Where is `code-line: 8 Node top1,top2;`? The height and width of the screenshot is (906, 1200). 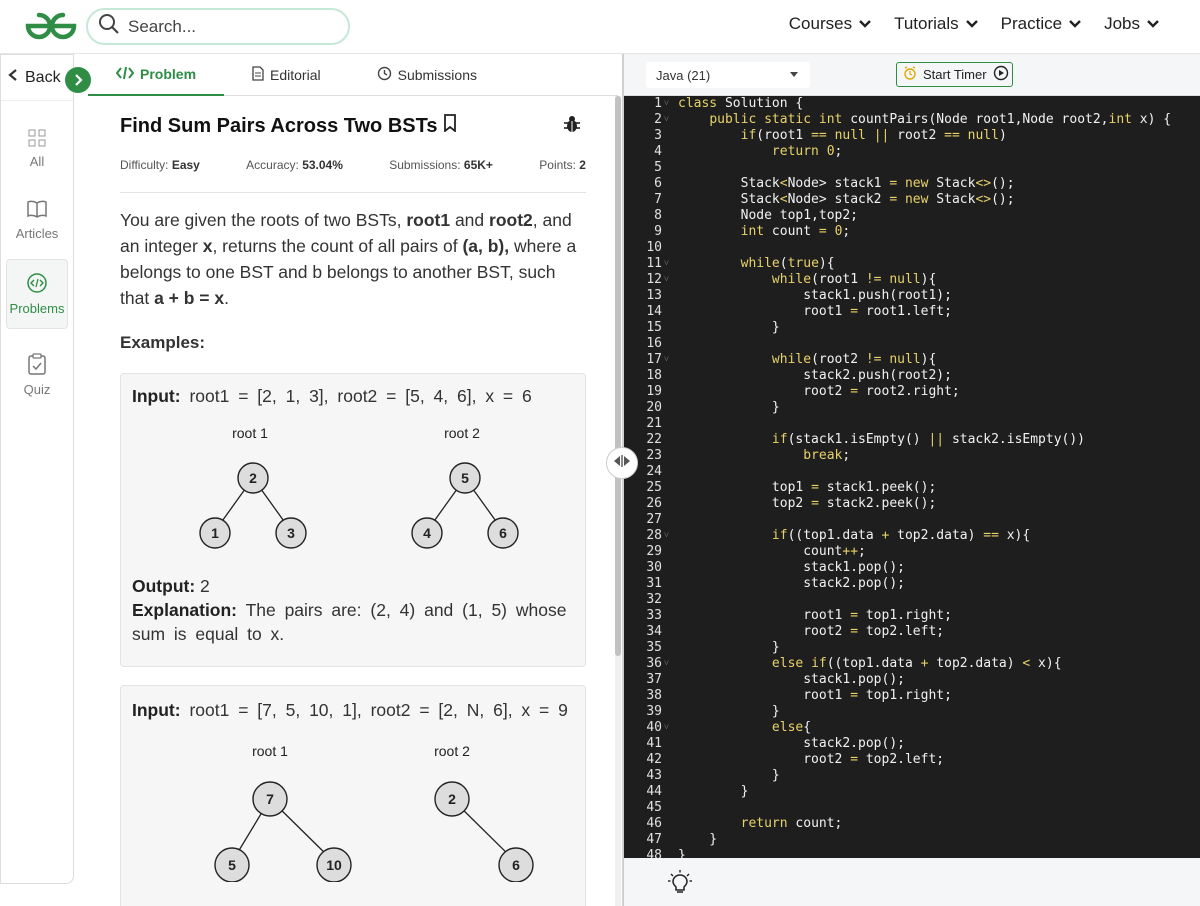 code-line: 8 Node top1,top2; is located at coordinates (912, 216).